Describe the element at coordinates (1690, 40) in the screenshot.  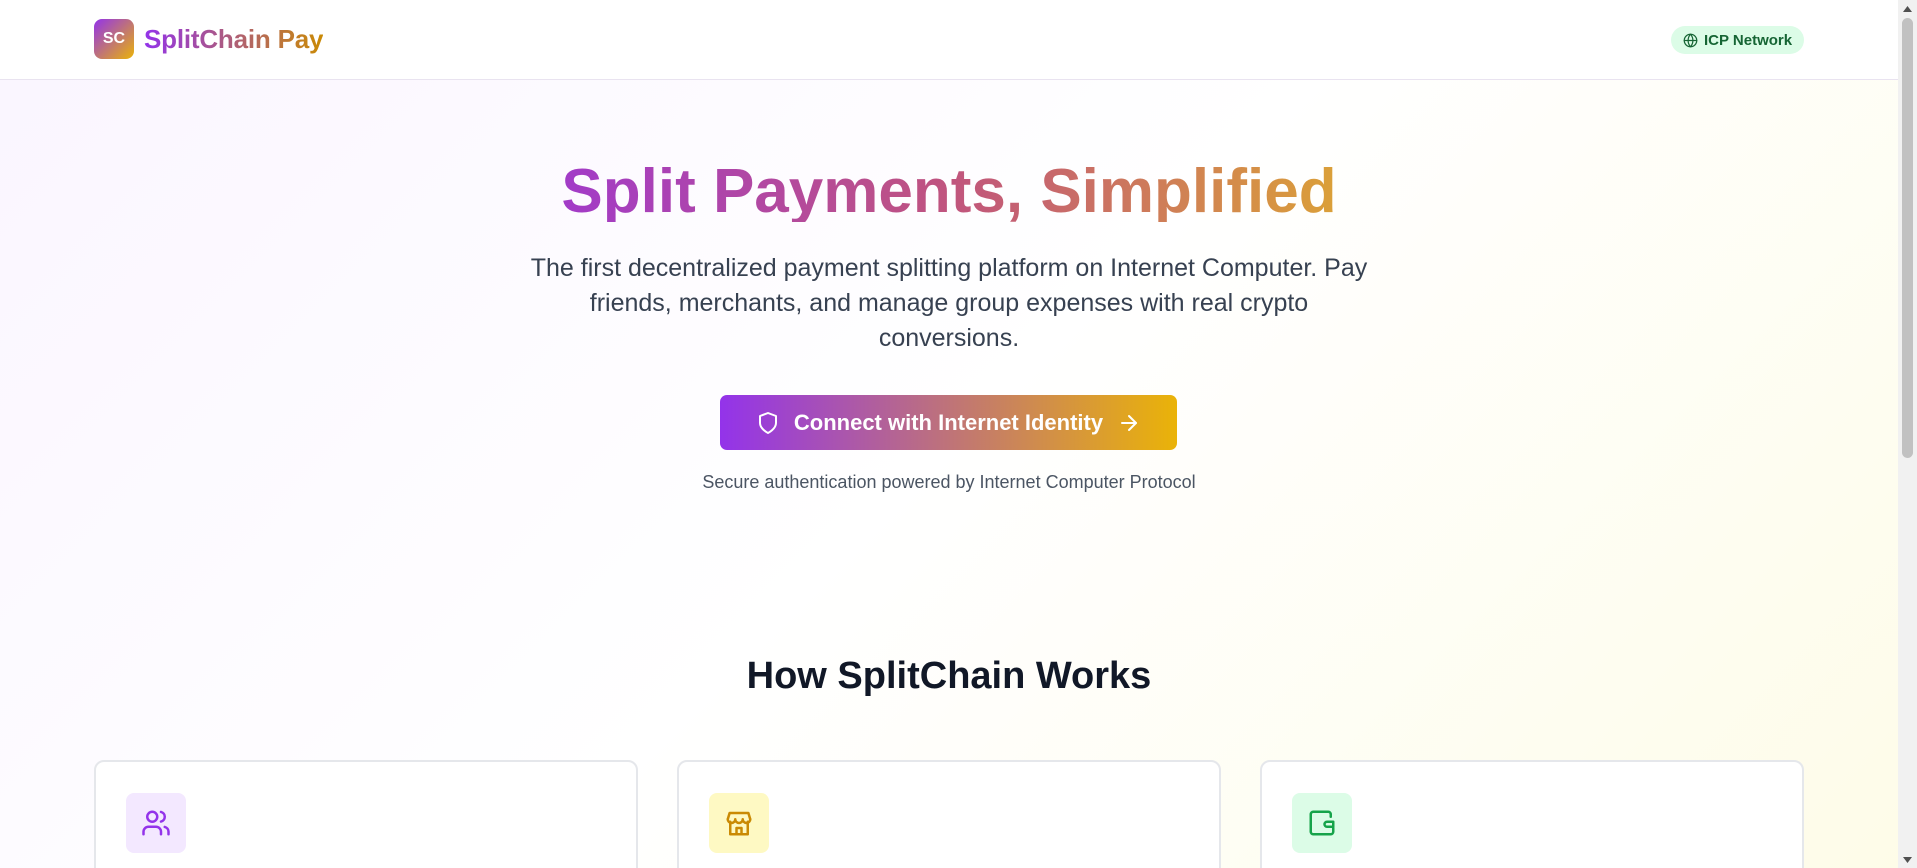
I see `globe-icon` at that location.